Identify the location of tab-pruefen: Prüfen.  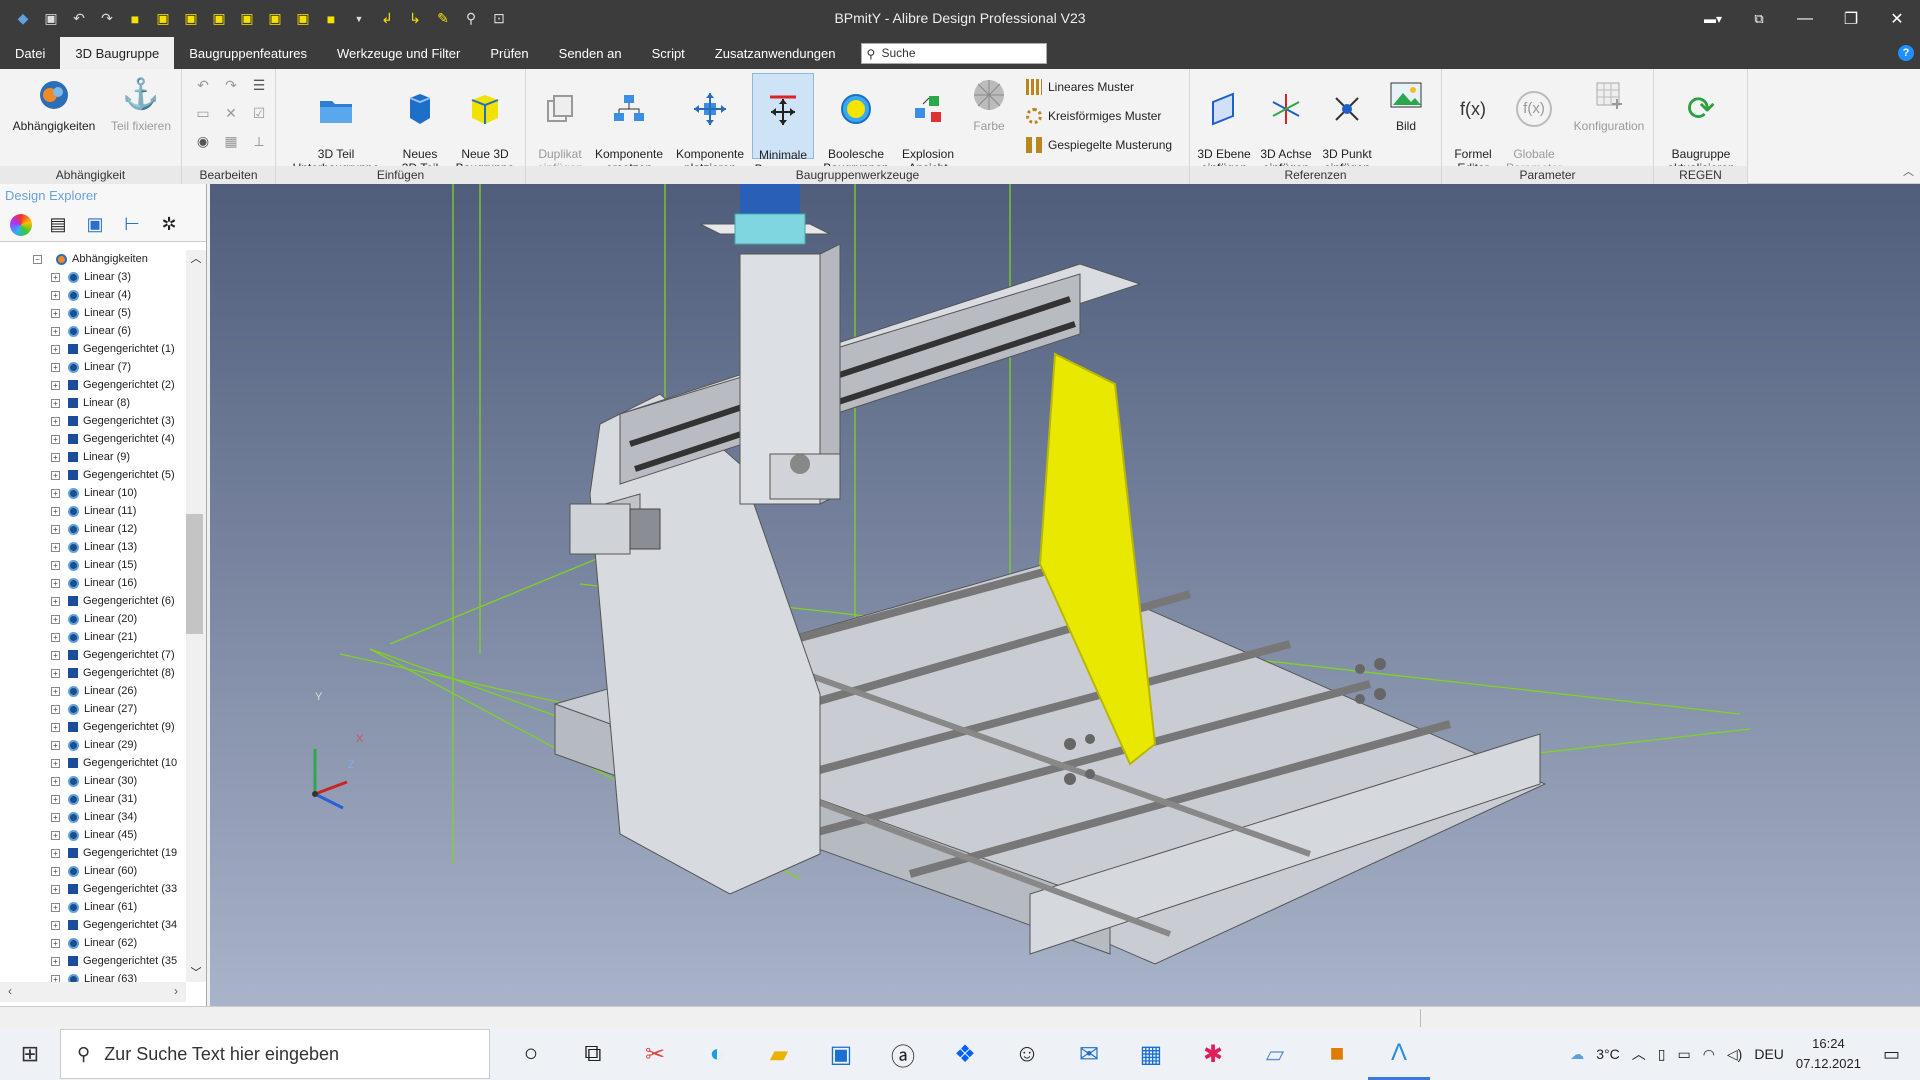
(509, 53).